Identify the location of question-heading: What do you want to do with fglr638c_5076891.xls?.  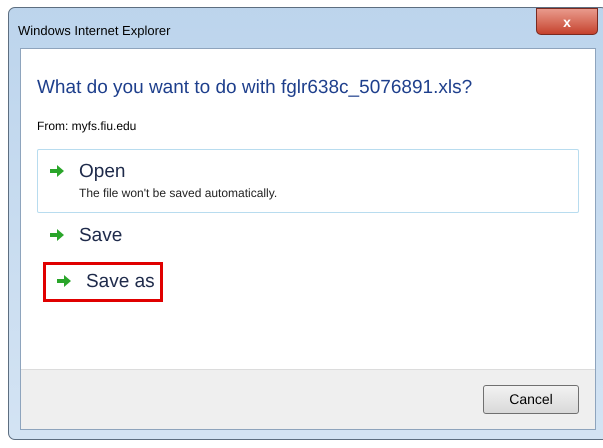
(255, 88).